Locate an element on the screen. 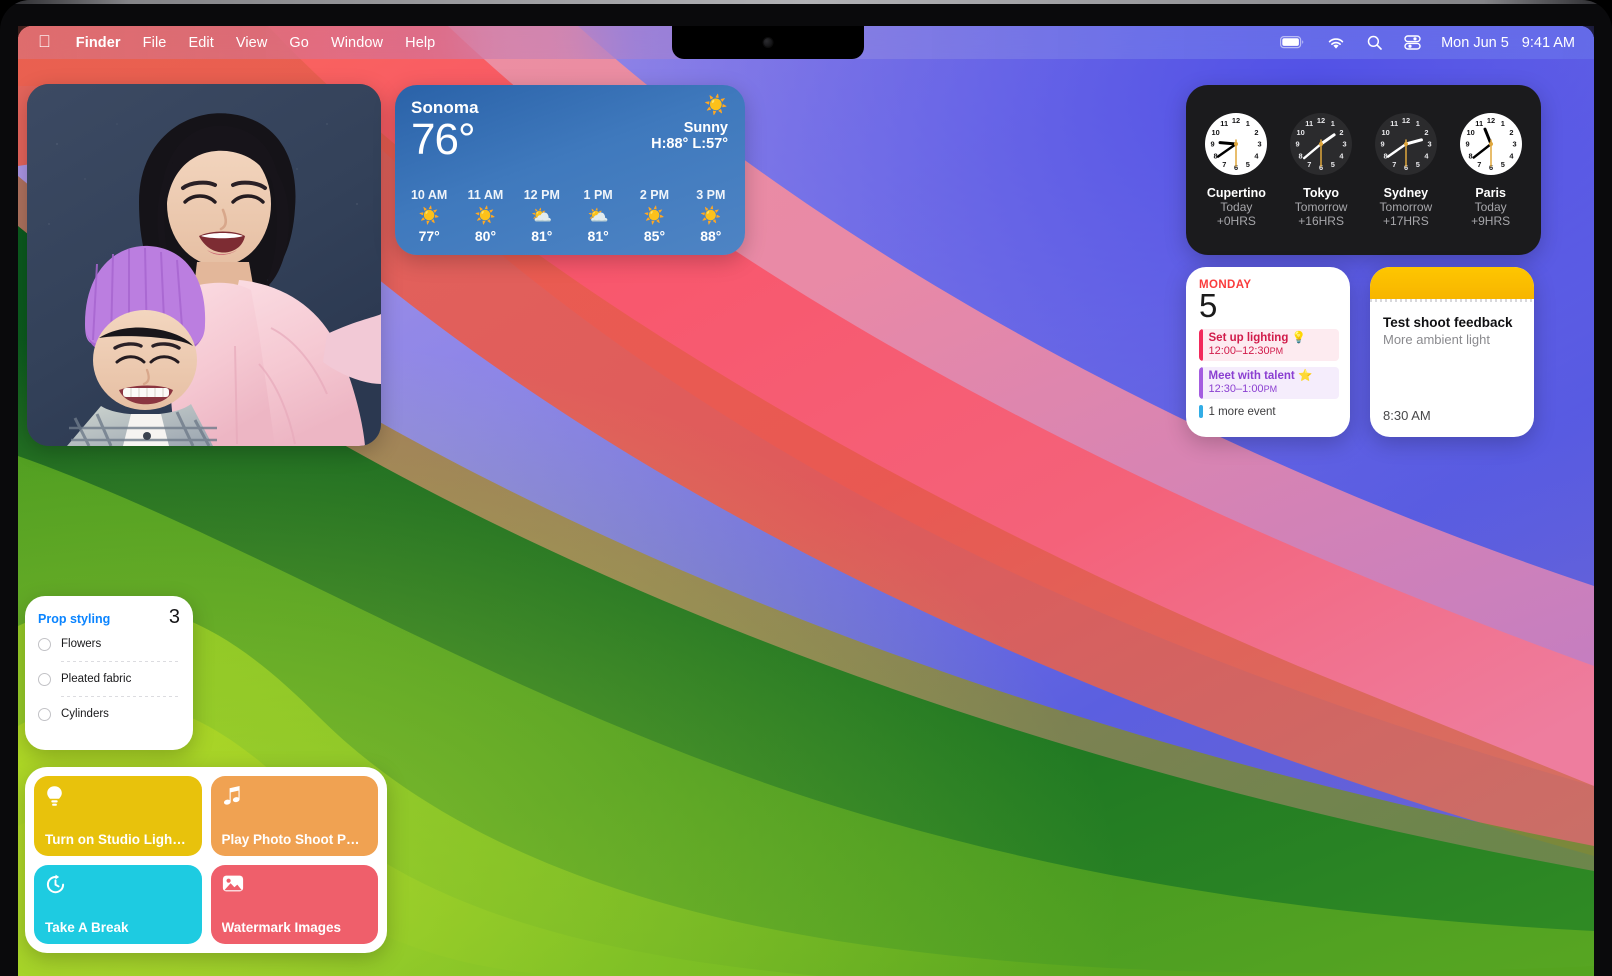  forecast-hour: 2 PM ☀️ 85° is located at coordinates (654, 216).